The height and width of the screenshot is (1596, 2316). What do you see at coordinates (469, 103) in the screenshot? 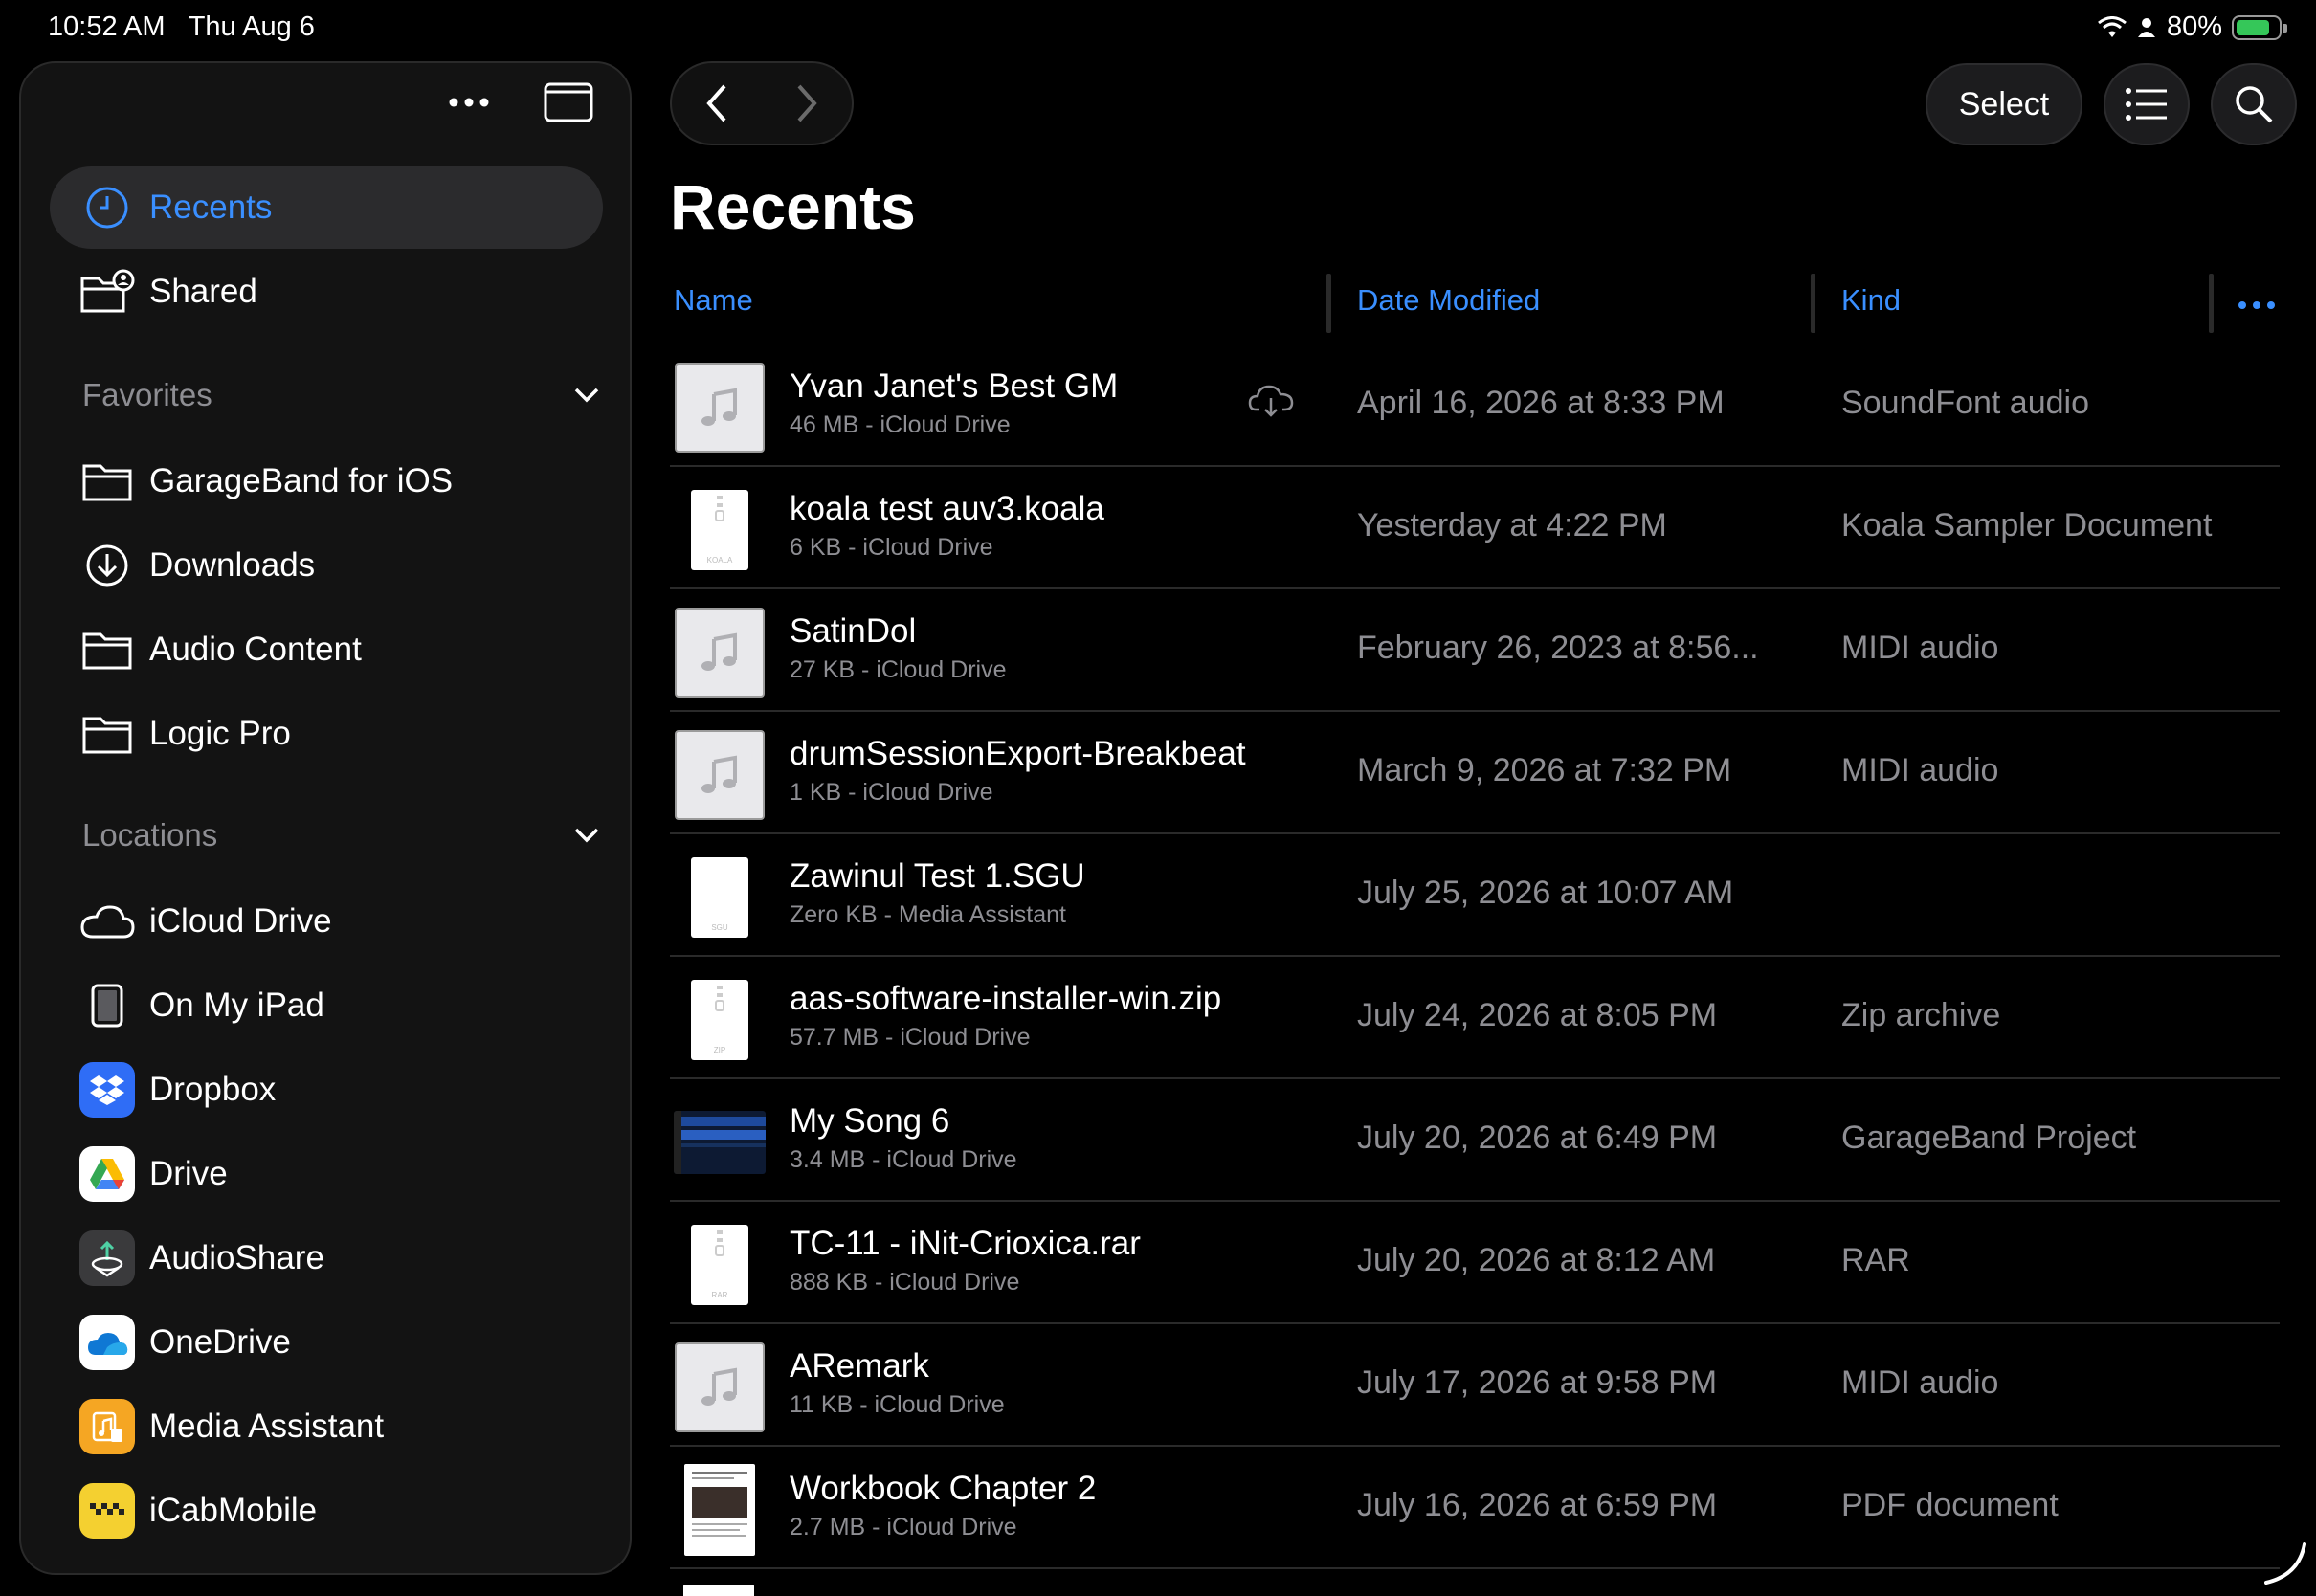
I see `more-icon` at bounding box center [469, 103].